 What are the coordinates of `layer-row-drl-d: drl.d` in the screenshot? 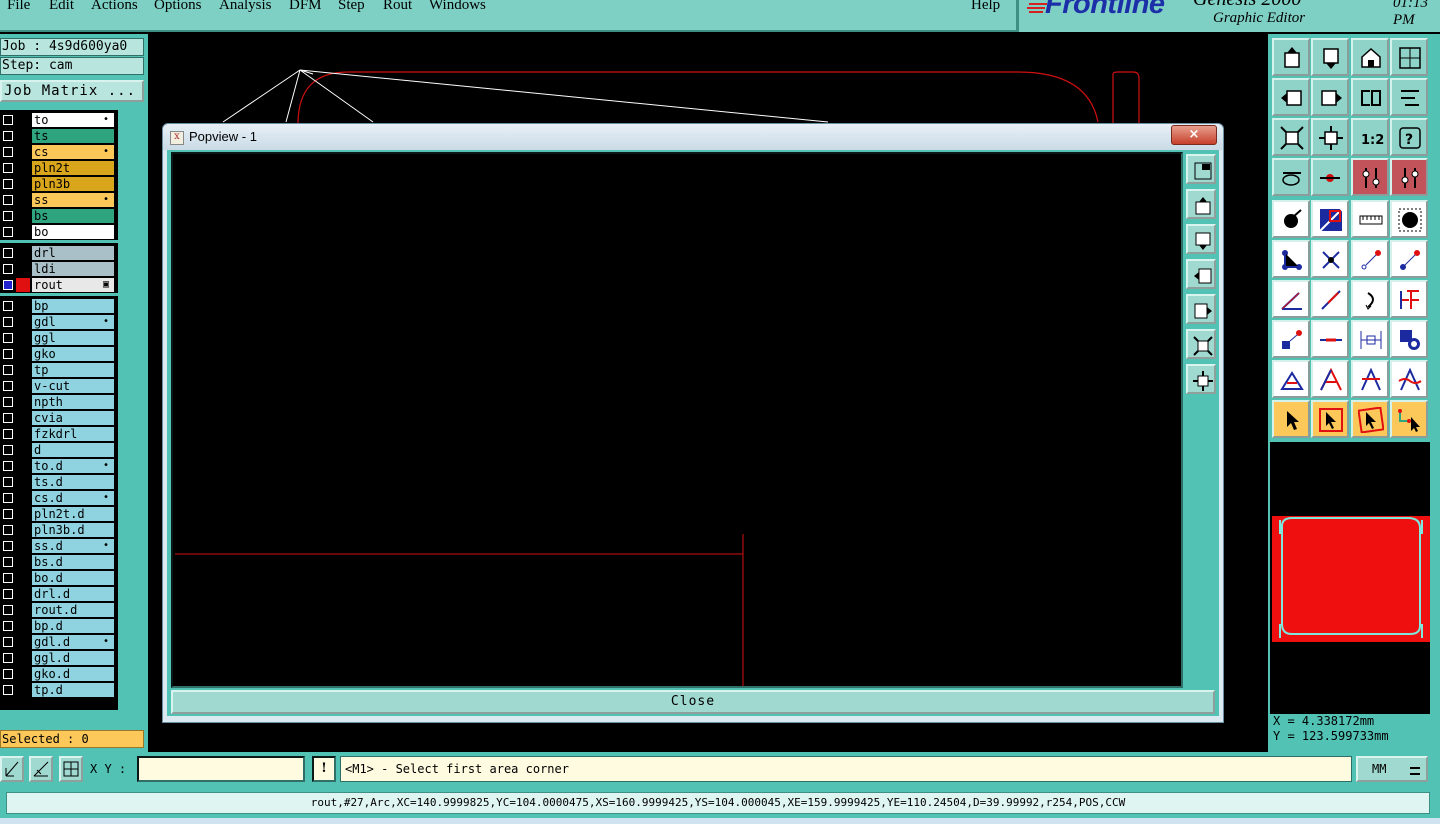 It's located at (59, 594).